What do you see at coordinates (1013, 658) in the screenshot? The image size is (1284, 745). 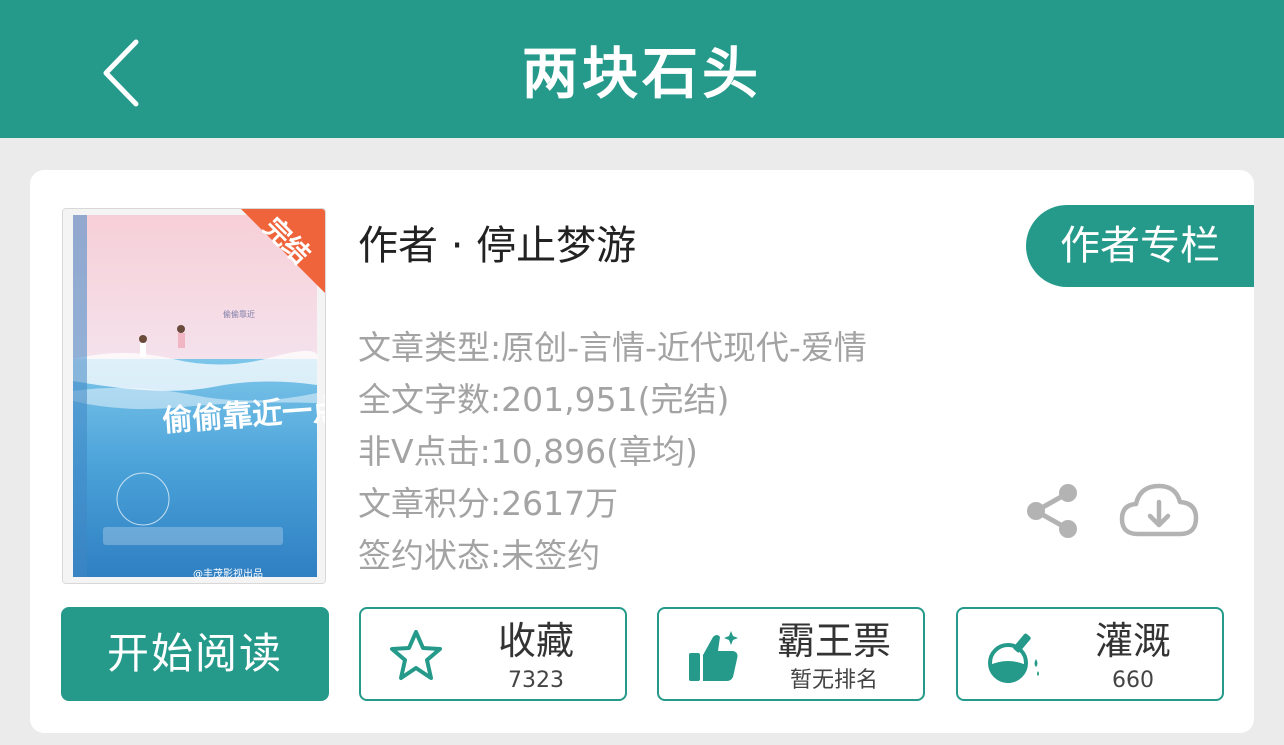 I see `flask-icon` at bounding box center [1013, 658].